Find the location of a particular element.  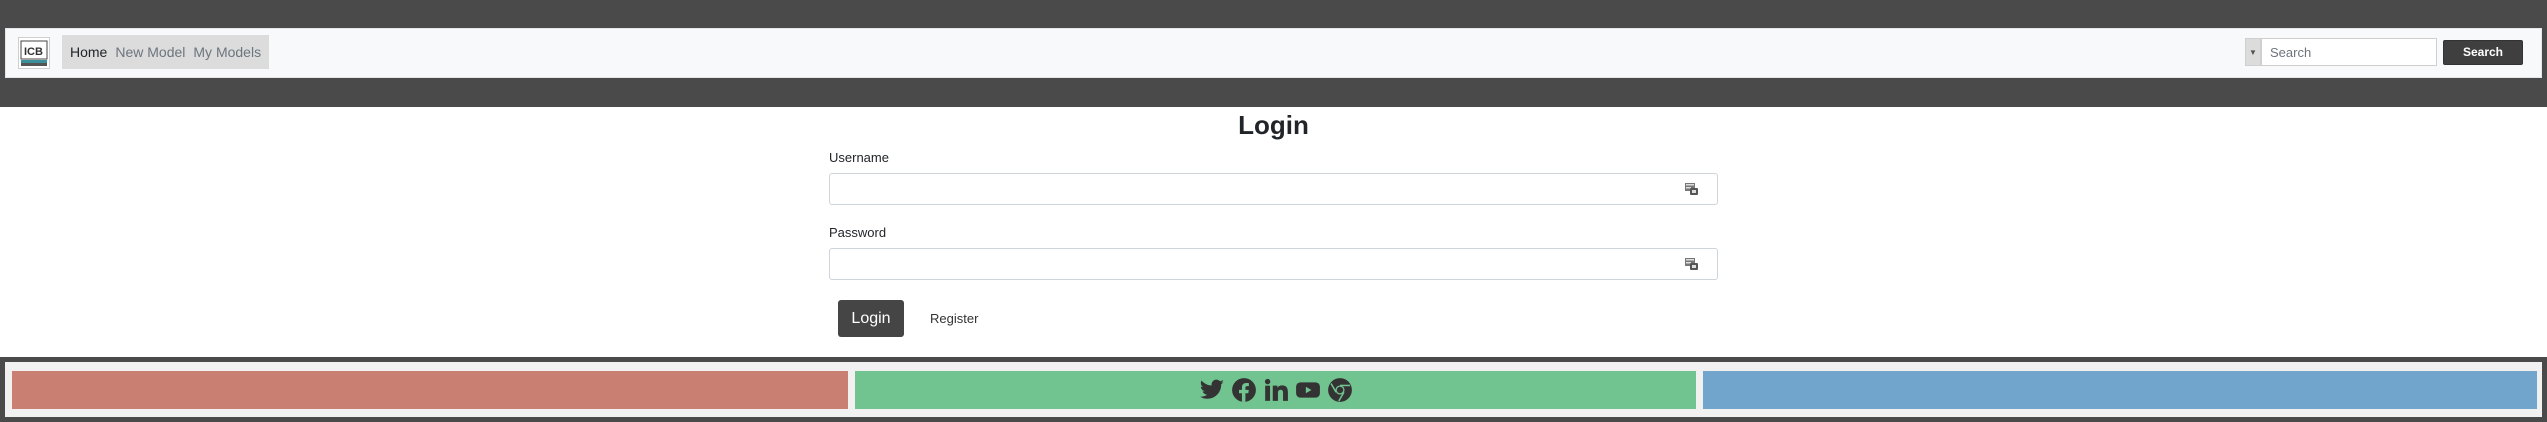

linkedin-icon is located at coordinates (1276, 390).